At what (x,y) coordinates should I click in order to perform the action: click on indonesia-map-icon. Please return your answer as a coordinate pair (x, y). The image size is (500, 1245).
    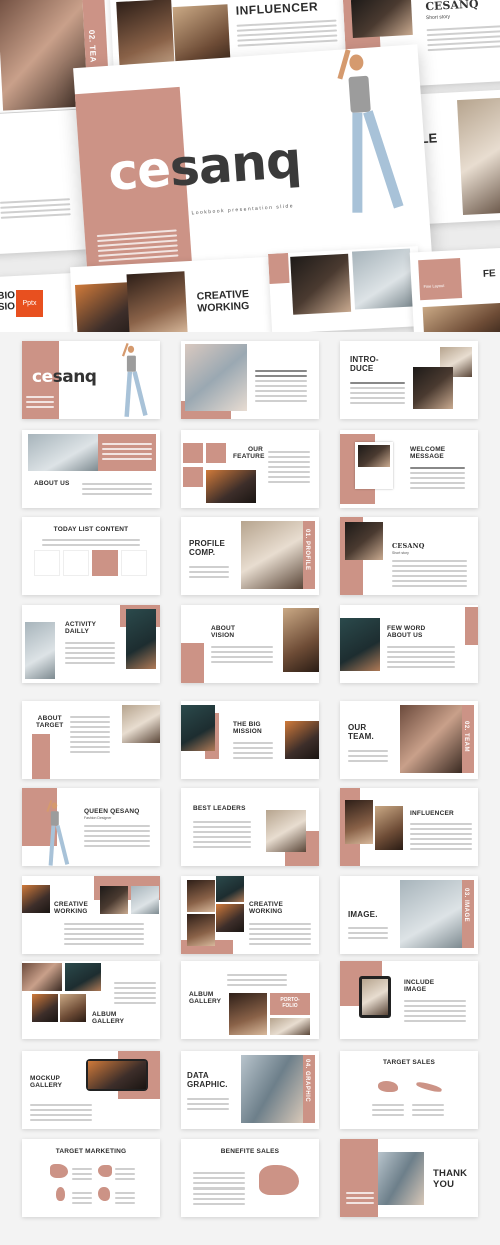
    Looking at the image, I should click on (429, 1087).